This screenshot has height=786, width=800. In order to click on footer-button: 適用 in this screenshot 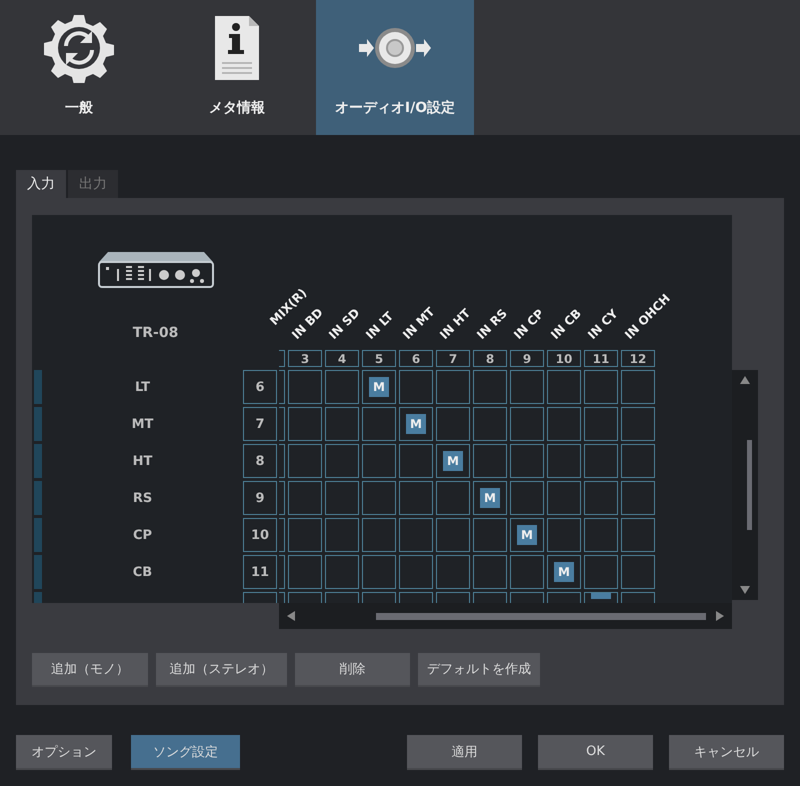, I will do `click(464, 752)`.